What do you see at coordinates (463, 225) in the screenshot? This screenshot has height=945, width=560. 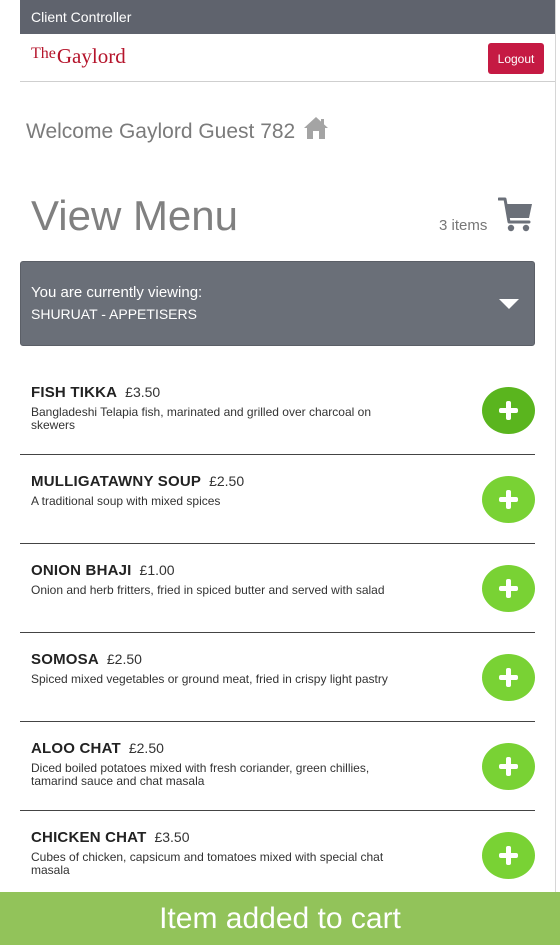 I see `cart-count: 3 items` at bounding box center [463, 225].